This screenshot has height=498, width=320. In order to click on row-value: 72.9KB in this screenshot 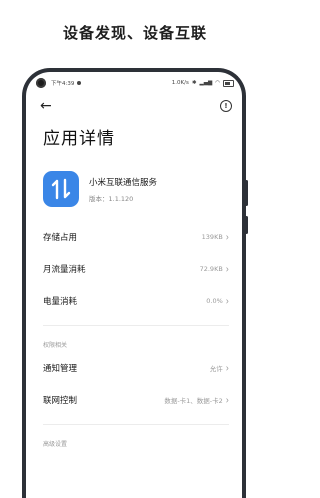, I will do `click(211, 269)`.